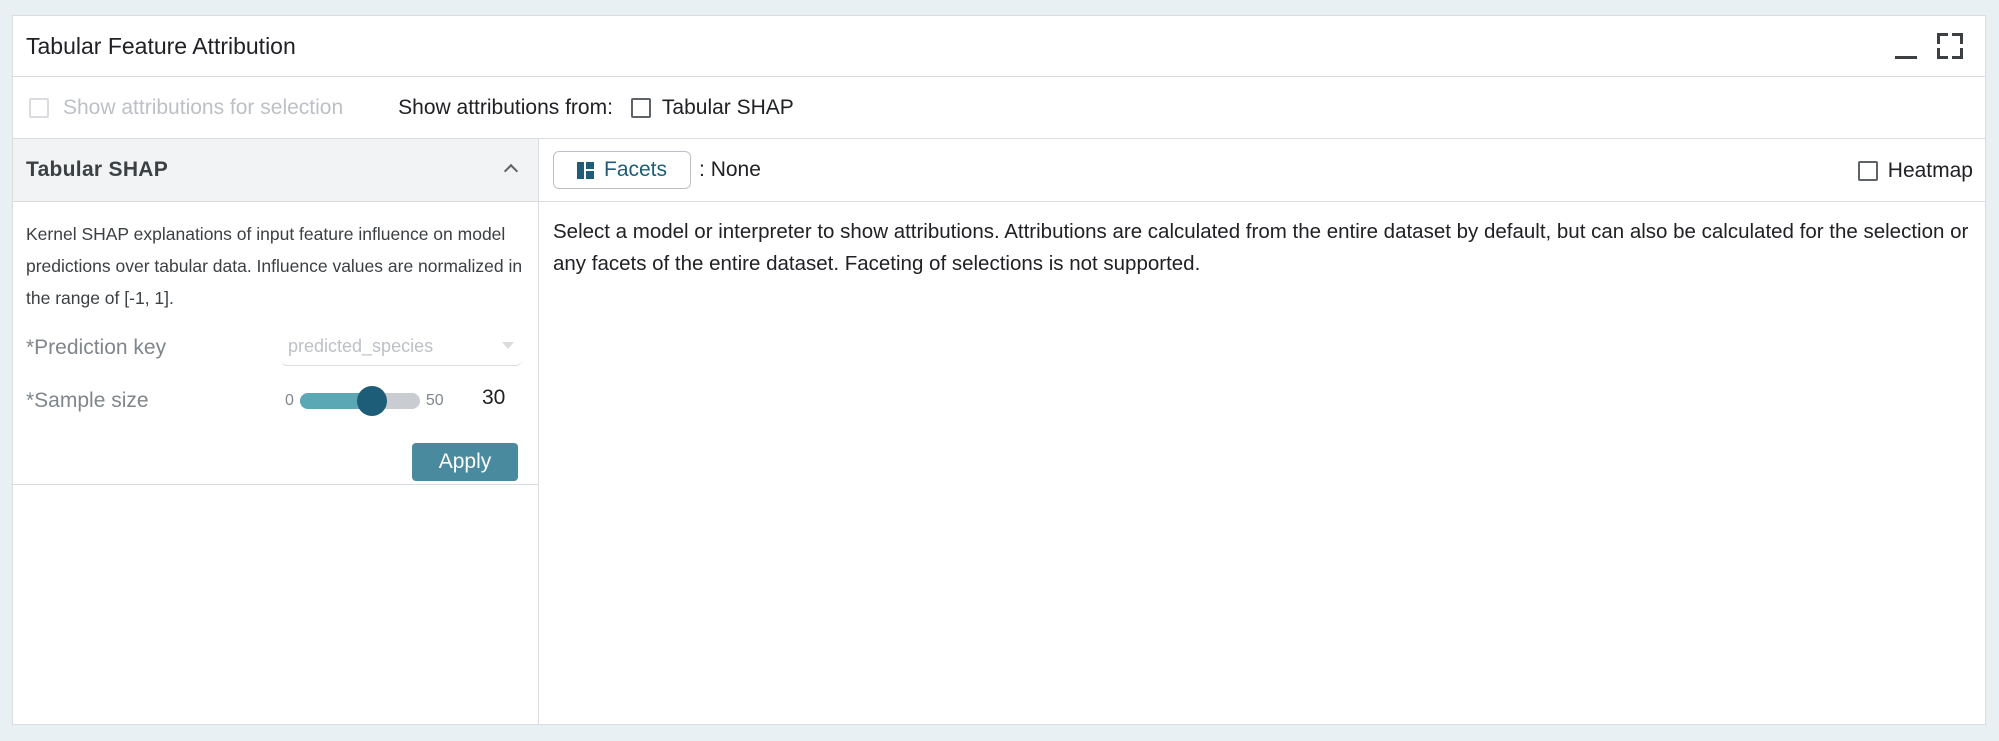 Image resolution: width=1999 pixels, height=741 pixels. I want to click on show-for-selection-checkbox, so click(39, 107).